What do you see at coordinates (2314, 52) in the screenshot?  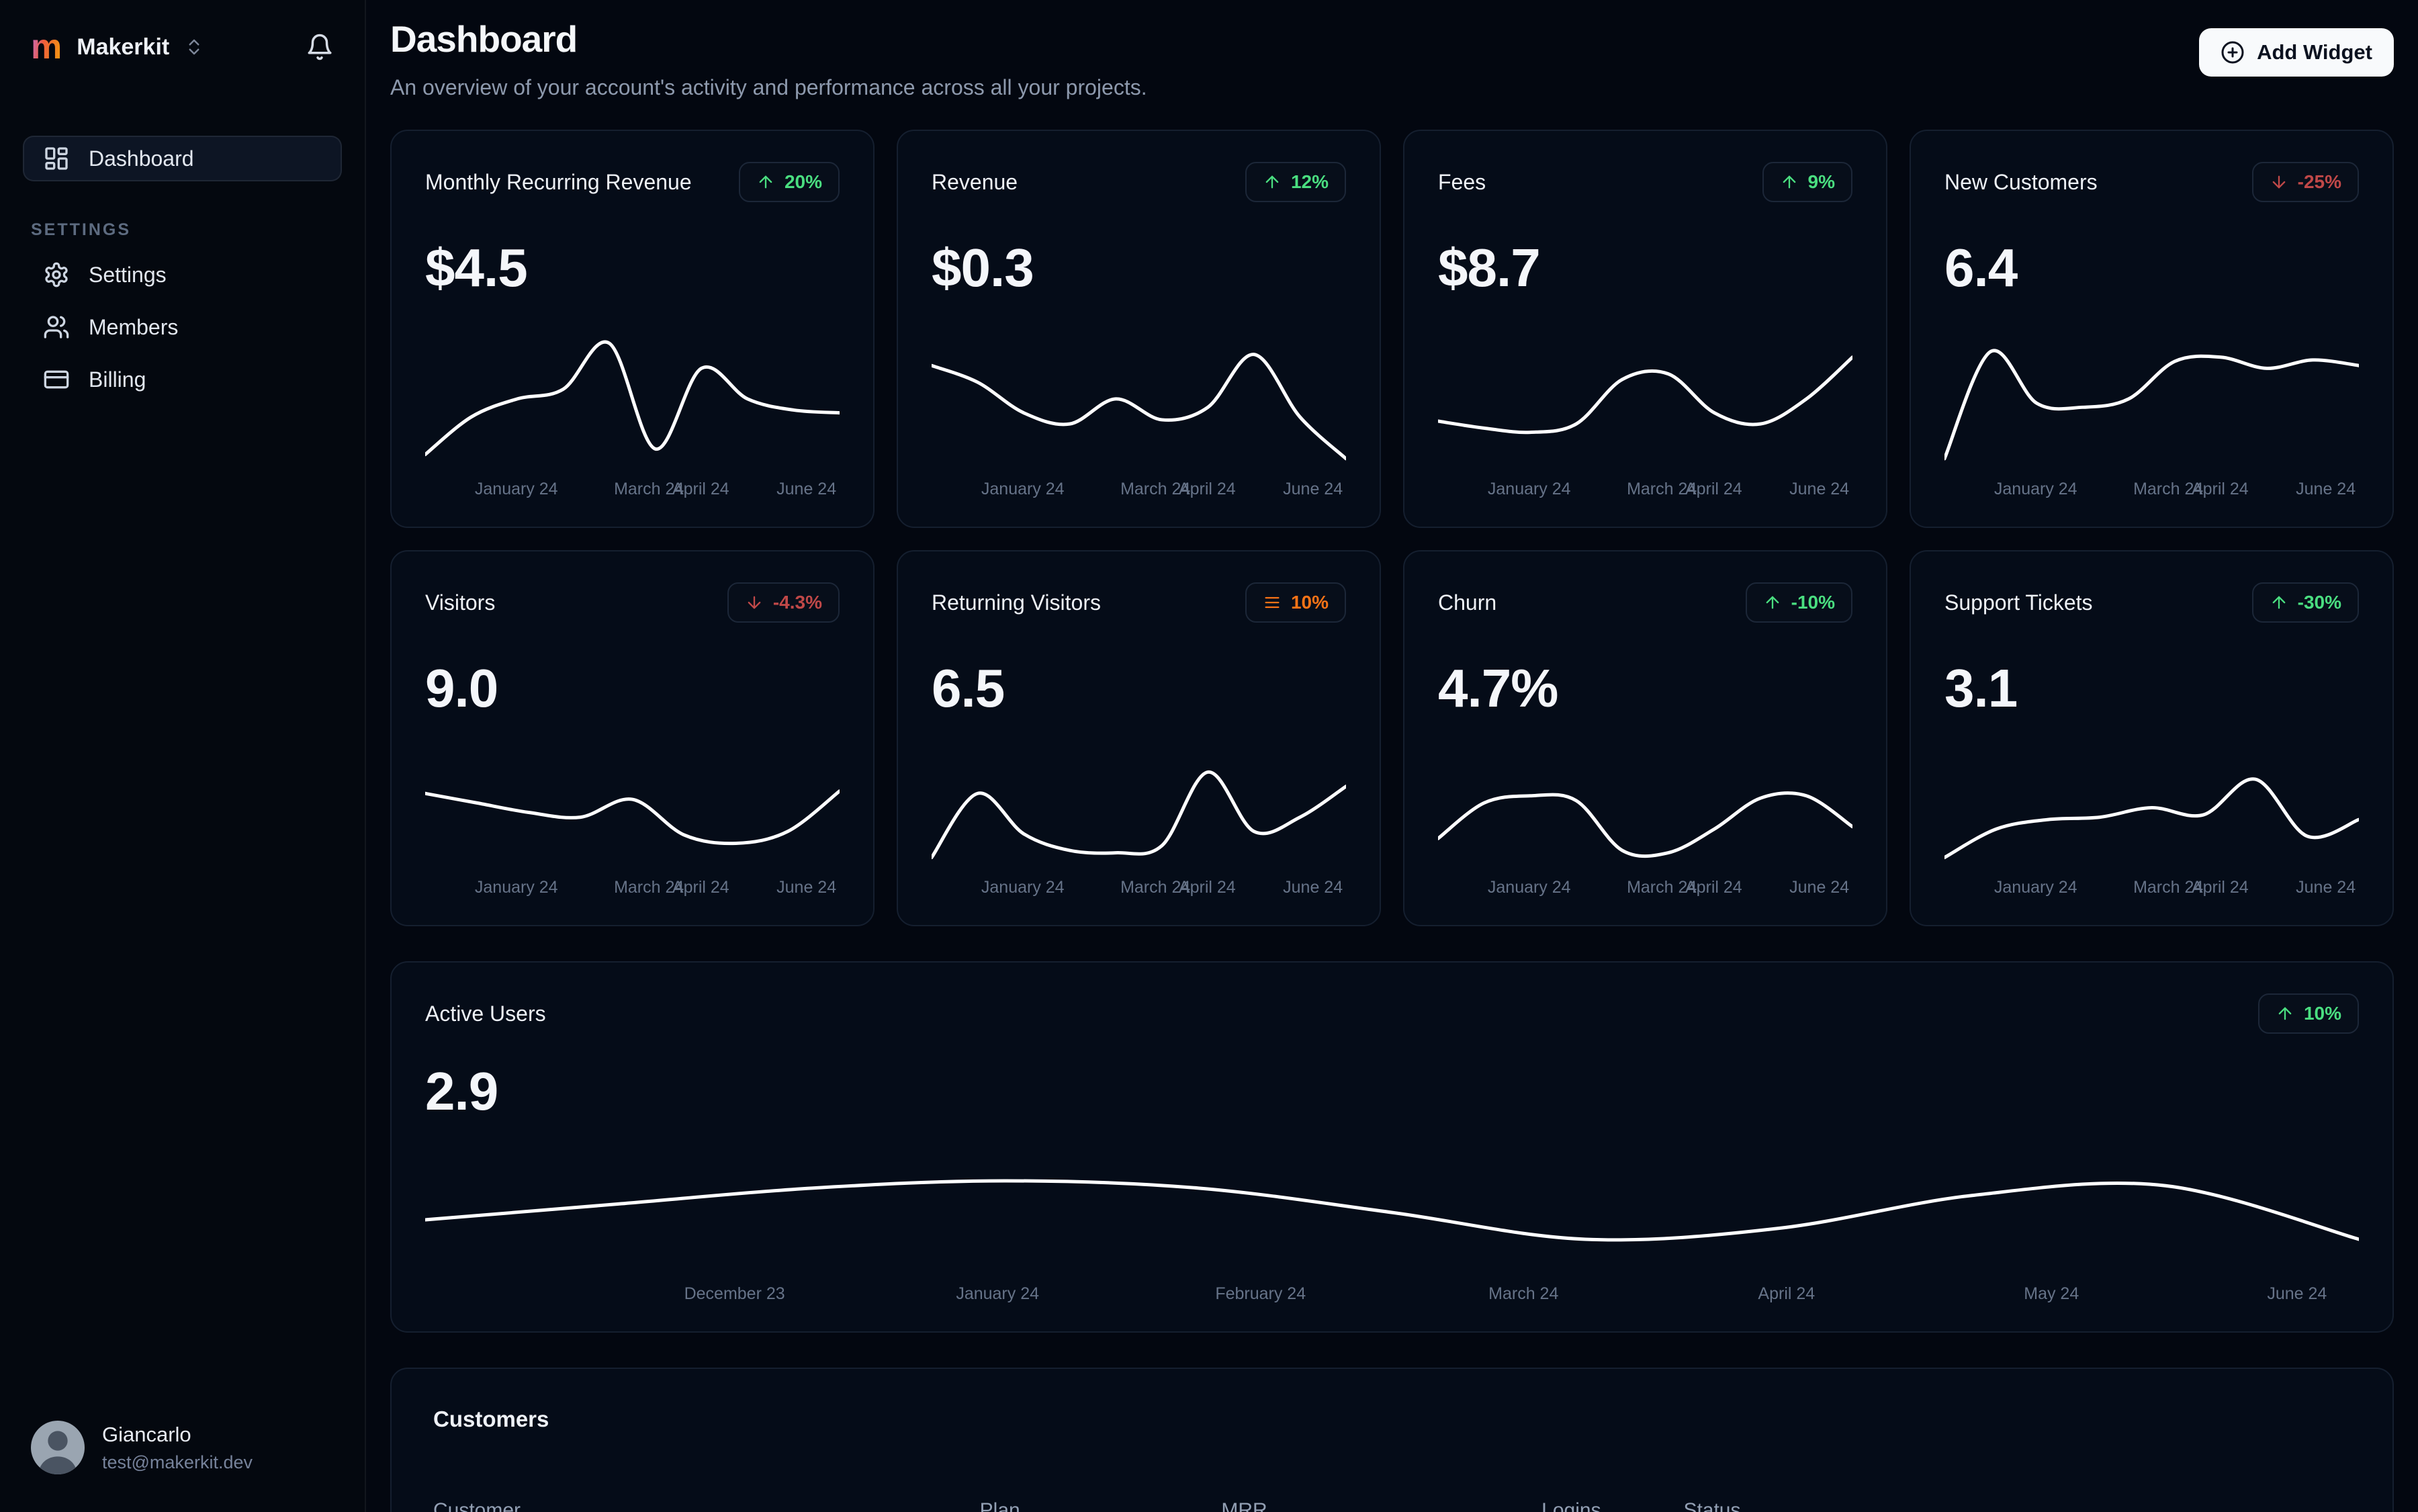 I see `add-widget-label: Add Widget` at bounding box center [2314, 52].